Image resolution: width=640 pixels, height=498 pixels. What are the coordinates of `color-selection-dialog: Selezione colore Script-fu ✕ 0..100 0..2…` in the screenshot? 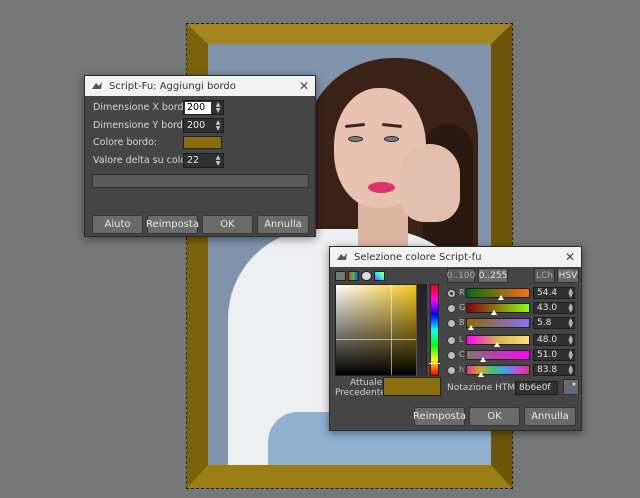 It's located at (455, 338).